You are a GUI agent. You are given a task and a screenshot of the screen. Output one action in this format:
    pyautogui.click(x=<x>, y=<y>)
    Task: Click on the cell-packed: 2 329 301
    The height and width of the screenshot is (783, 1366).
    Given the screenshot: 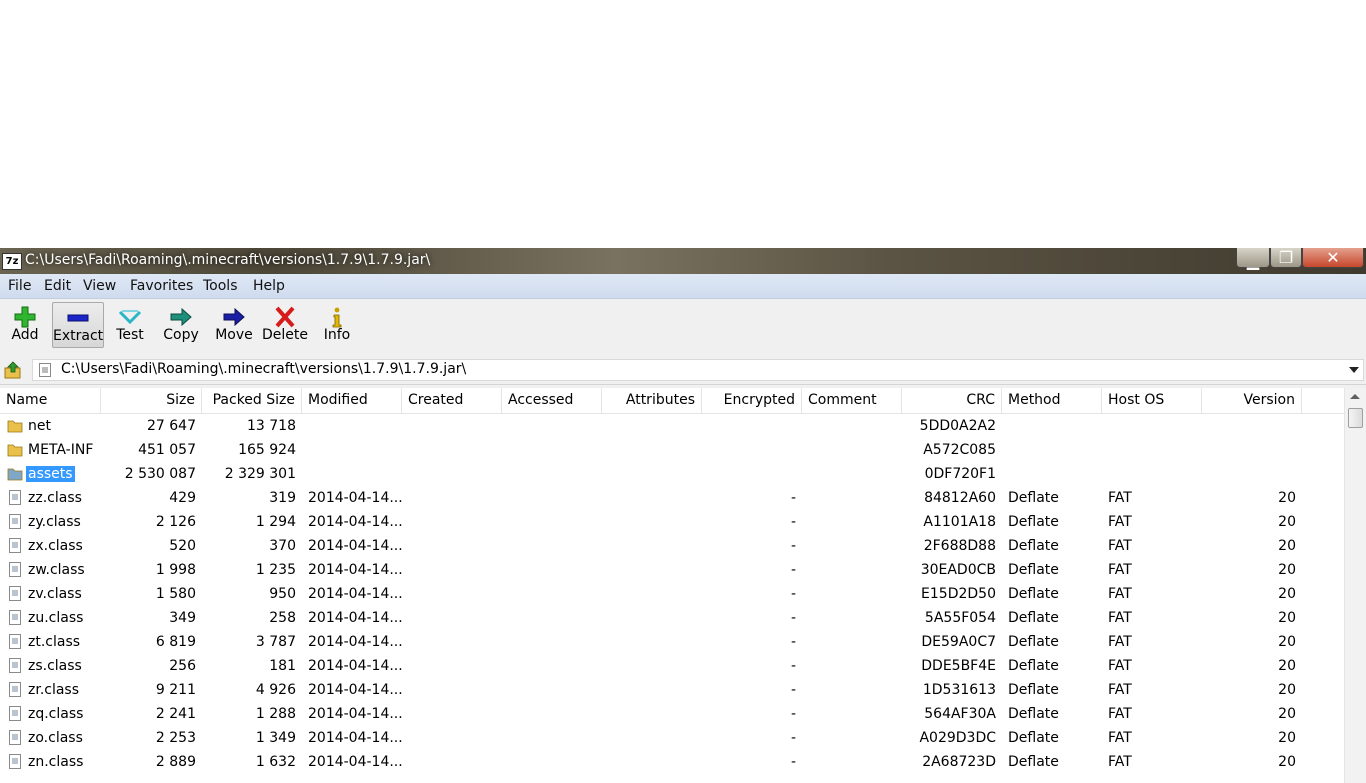 What is the action you would take?
    pyautogui.click(x=260, y=474)
    